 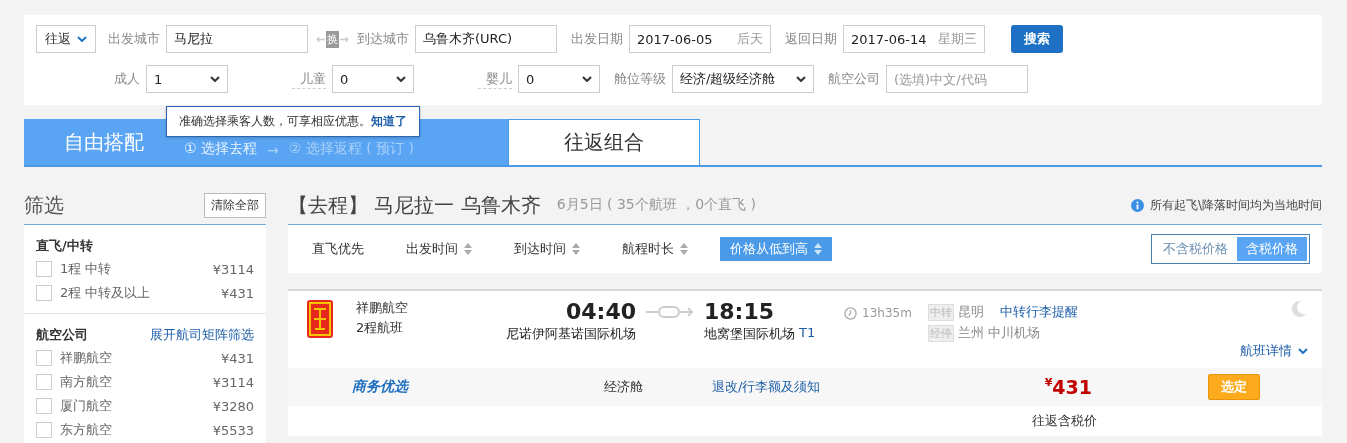 I want to click on duration: 13h35m, so click(x=887, y=313).